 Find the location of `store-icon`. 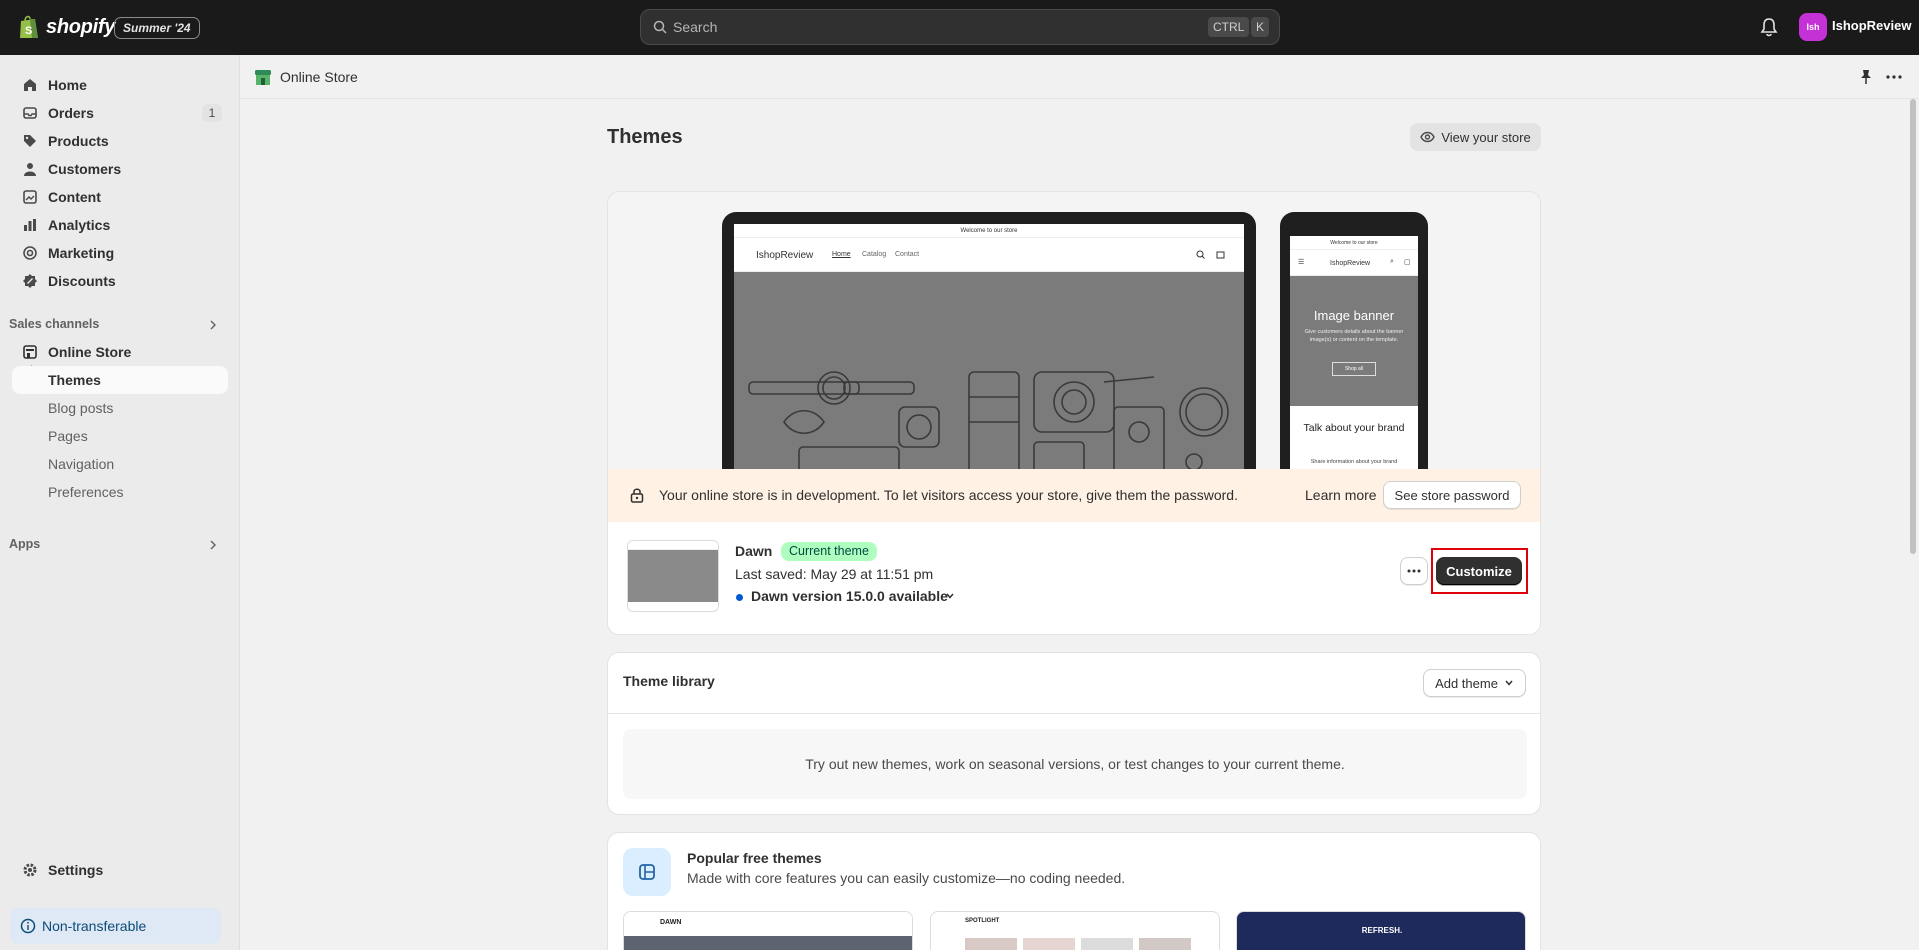

store-icon is located at coordinates (30, 352).